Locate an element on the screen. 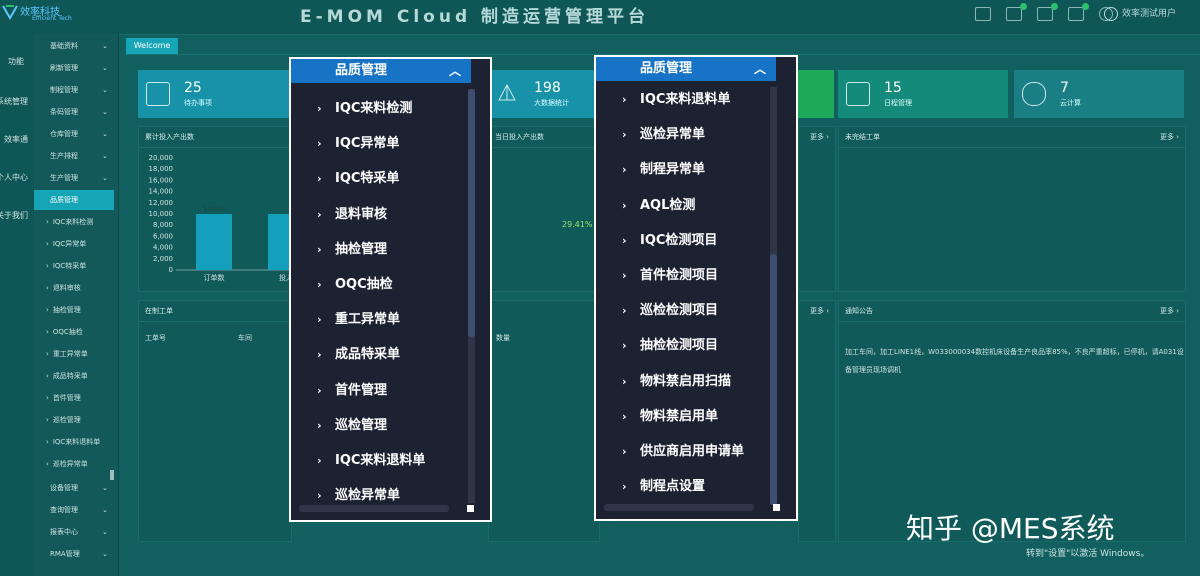 The height and width of the screenshot is (576, 1200). menu-group: RMA管理 ⌄ is located at coordinates (74, 554).